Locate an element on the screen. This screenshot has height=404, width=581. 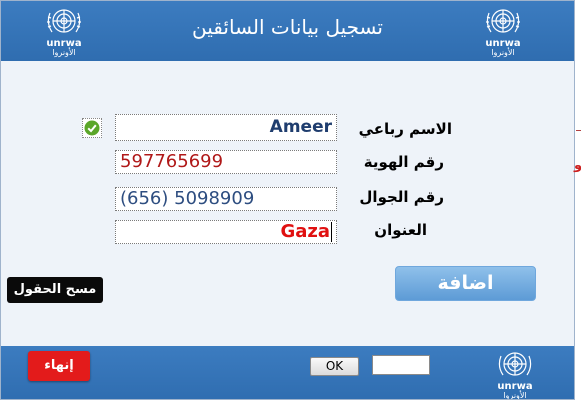
full-name-label: الاسم رباعي is located at coordinates (405, 129).